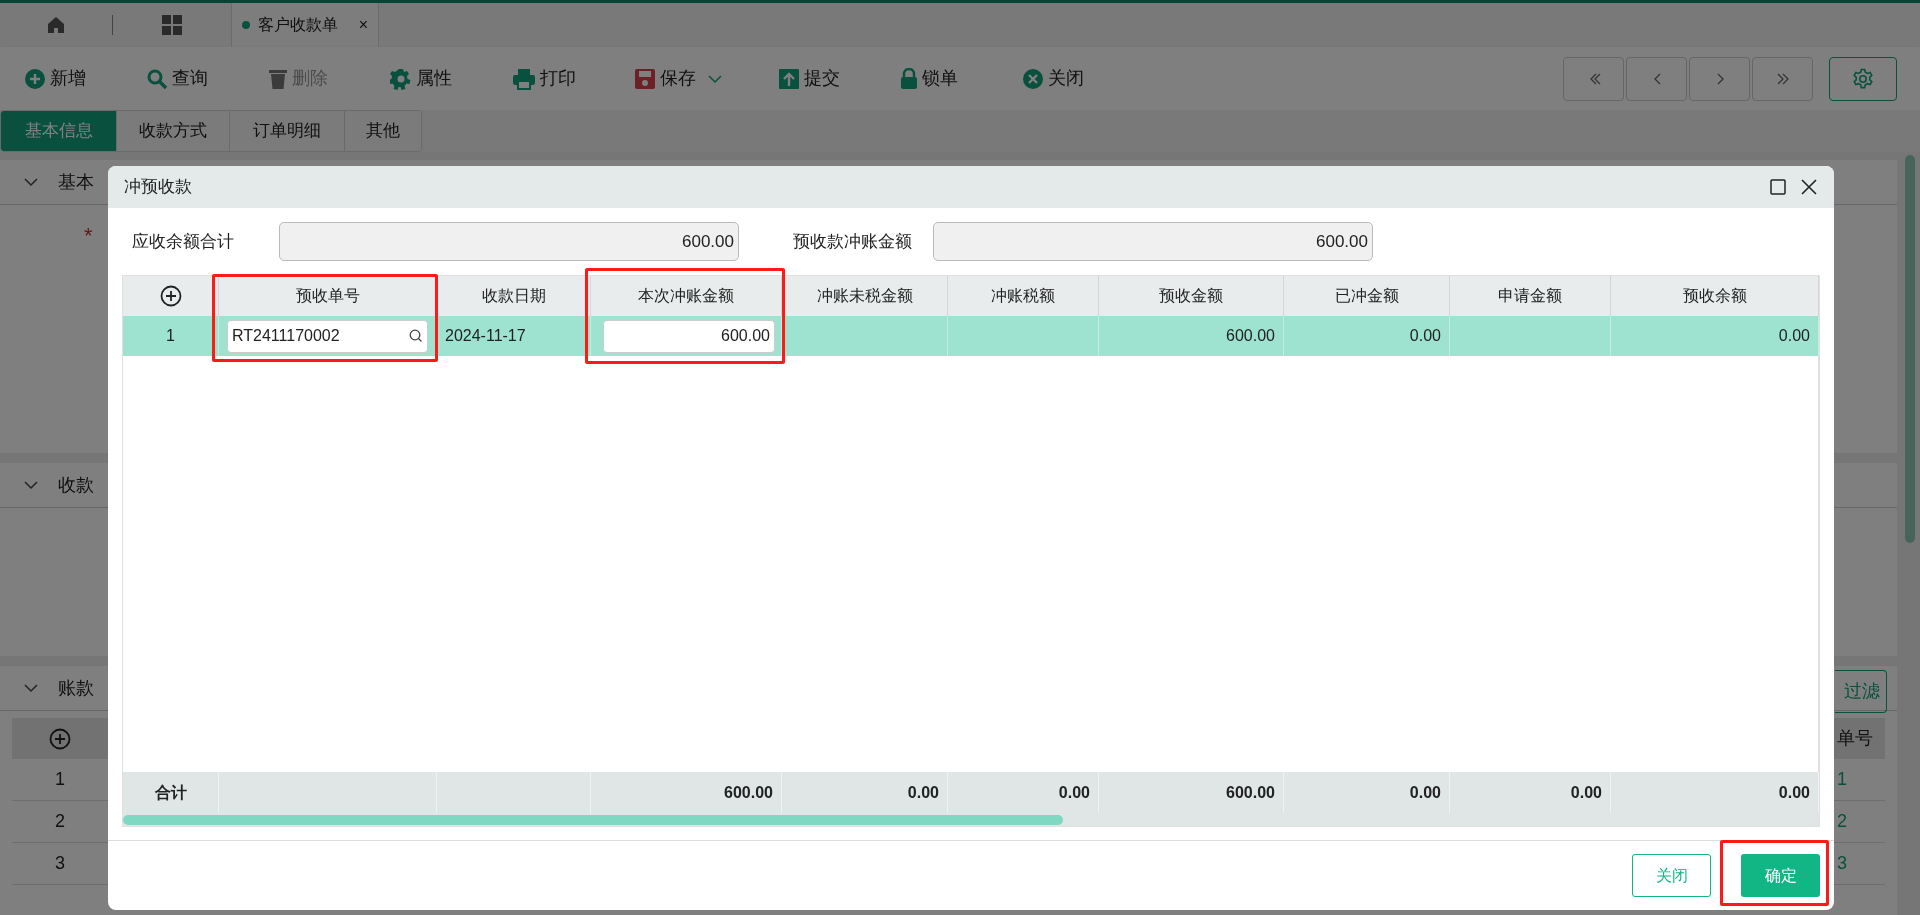 The width and height of the screenshot is (1920, 915). What do you see at coordinates (1780, 875) in the screenshot?
I see `confirm-button: 确定` at bounding box center [1780, 875].